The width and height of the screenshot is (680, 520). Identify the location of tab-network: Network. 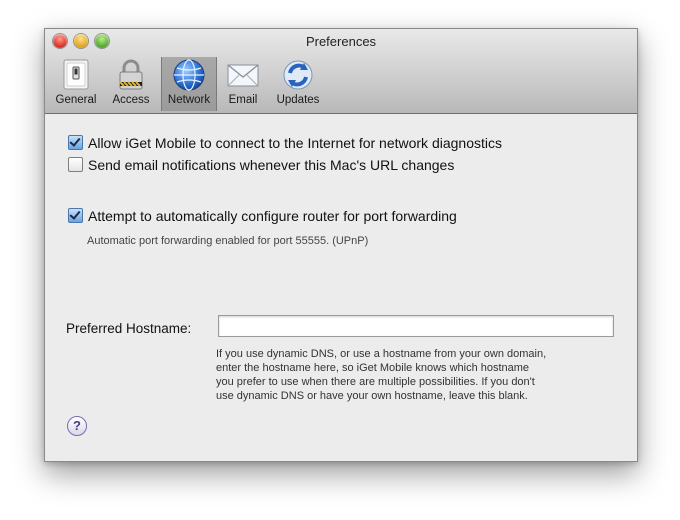
(189, 84).